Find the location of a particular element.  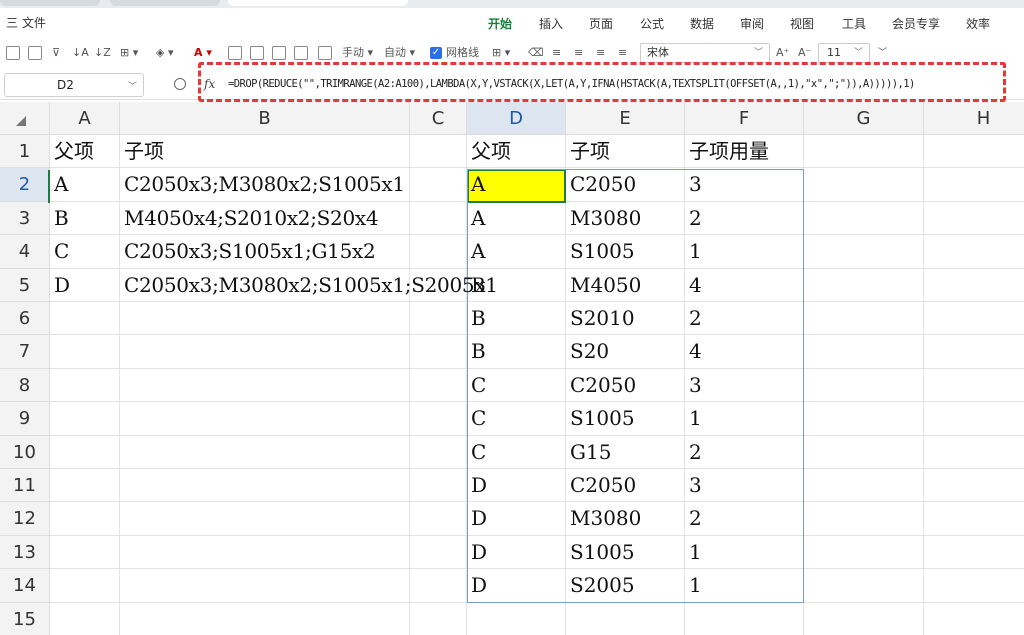

table-style-icon is located at coordinates (279, 53).